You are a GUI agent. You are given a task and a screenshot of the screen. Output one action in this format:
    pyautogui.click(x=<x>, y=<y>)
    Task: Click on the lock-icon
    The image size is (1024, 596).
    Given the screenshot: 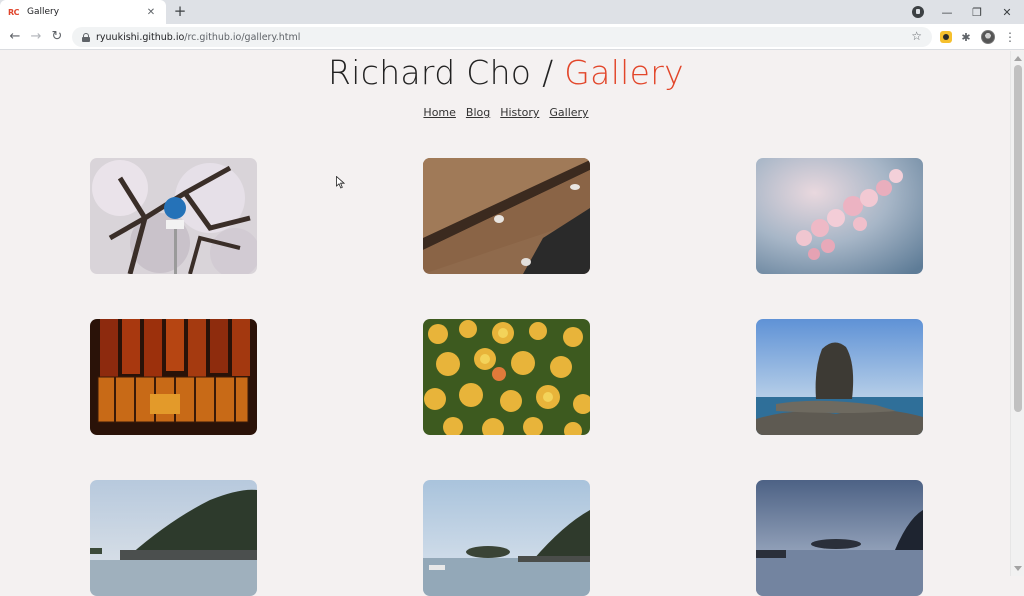 What is the action you would take?
    pyautogui.click(x=86, y=37)
    